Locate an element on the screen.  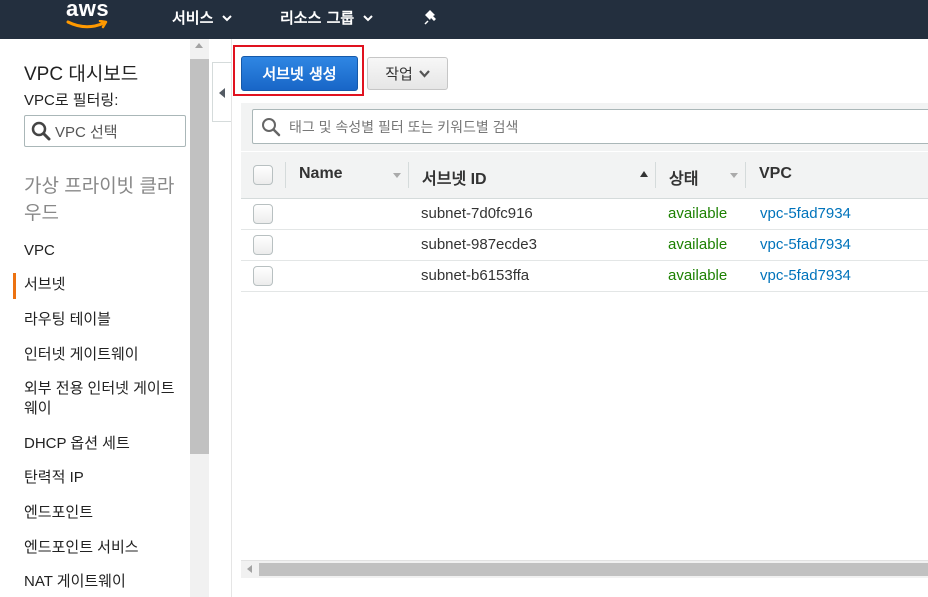
sidebar-section-heading: 가상 프라이빗 클라우드 is located at coordinates (99, 200).